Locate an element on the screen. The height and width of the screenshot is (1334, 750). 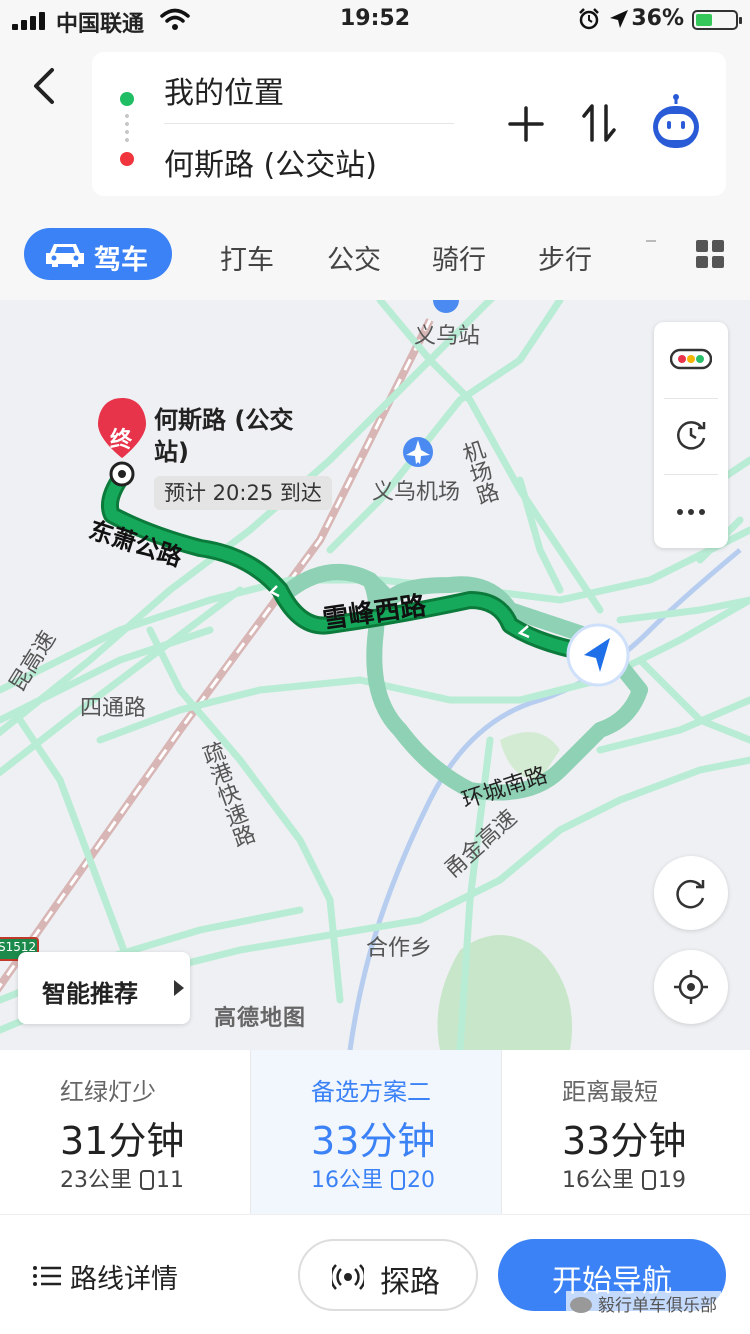
label-hezuo-township: 合作乡 is located at coordinates (399, 948).